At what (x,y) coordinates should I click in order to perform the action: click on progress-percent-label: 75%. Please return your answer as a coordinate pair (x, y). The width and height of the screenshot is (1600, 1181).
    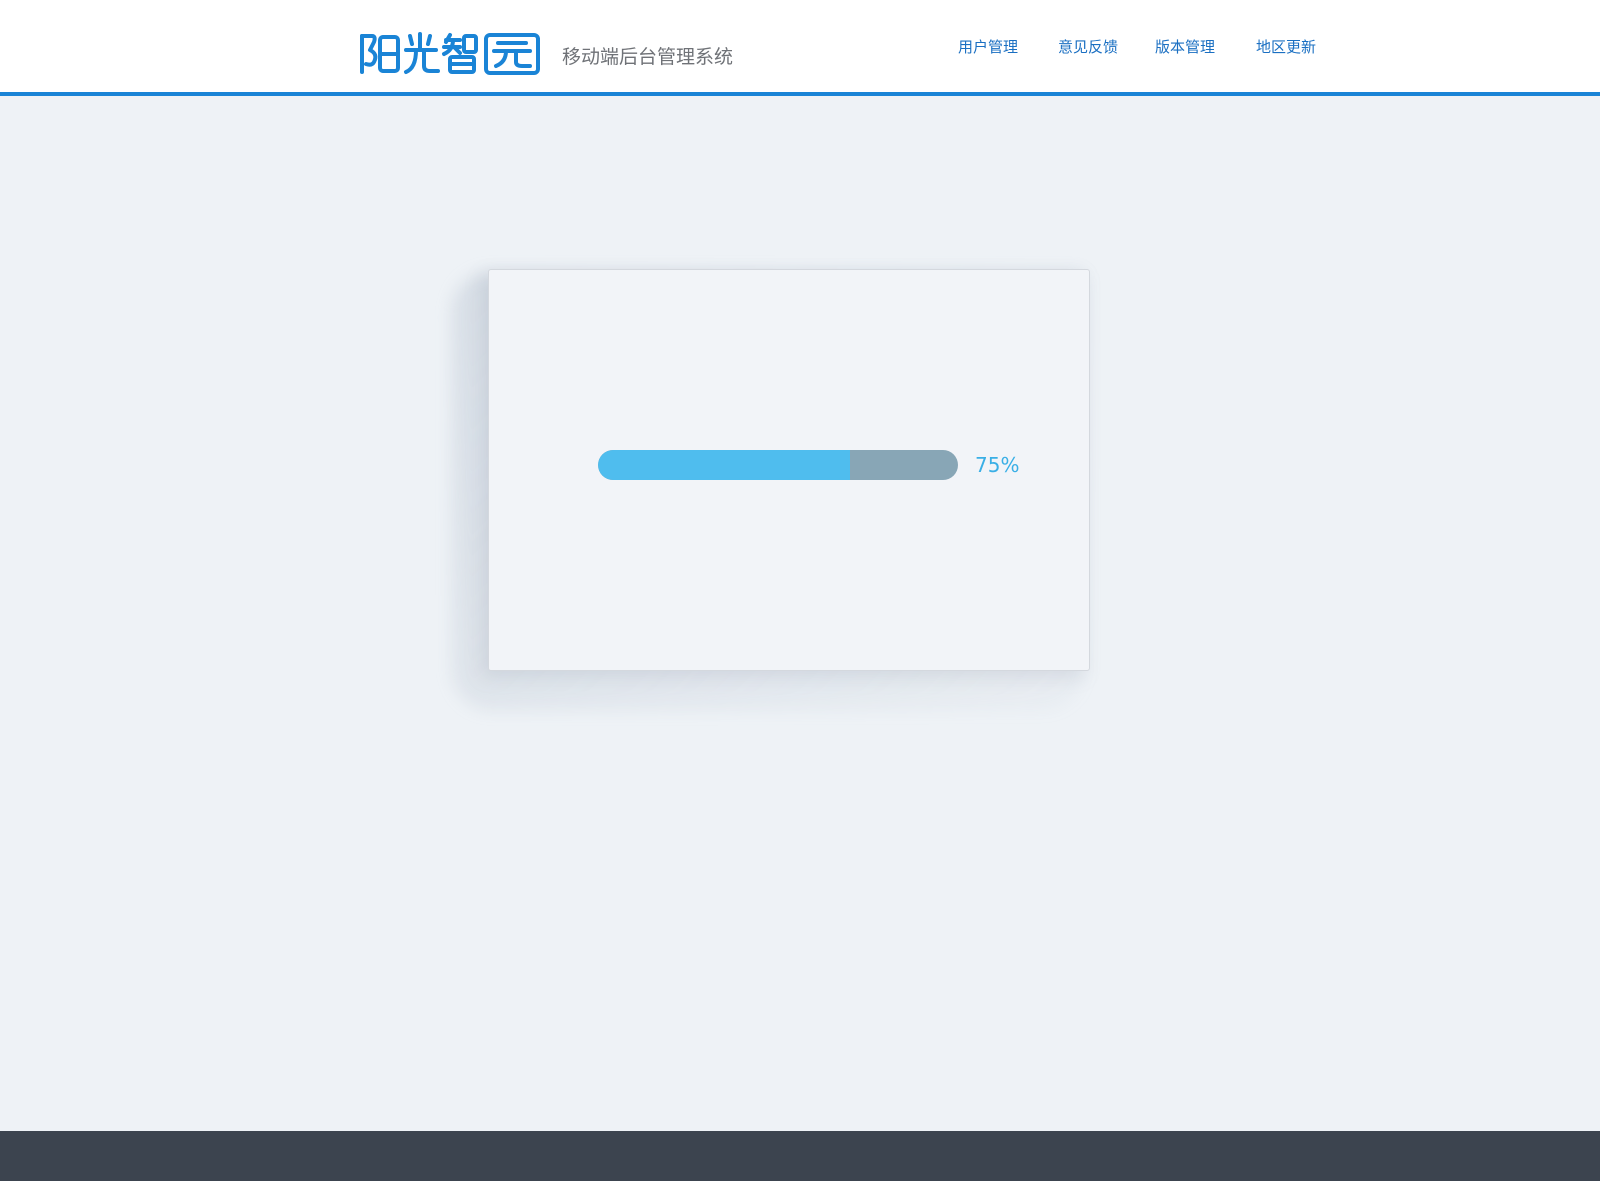
    Looking at the image, I should click on (997, 465).